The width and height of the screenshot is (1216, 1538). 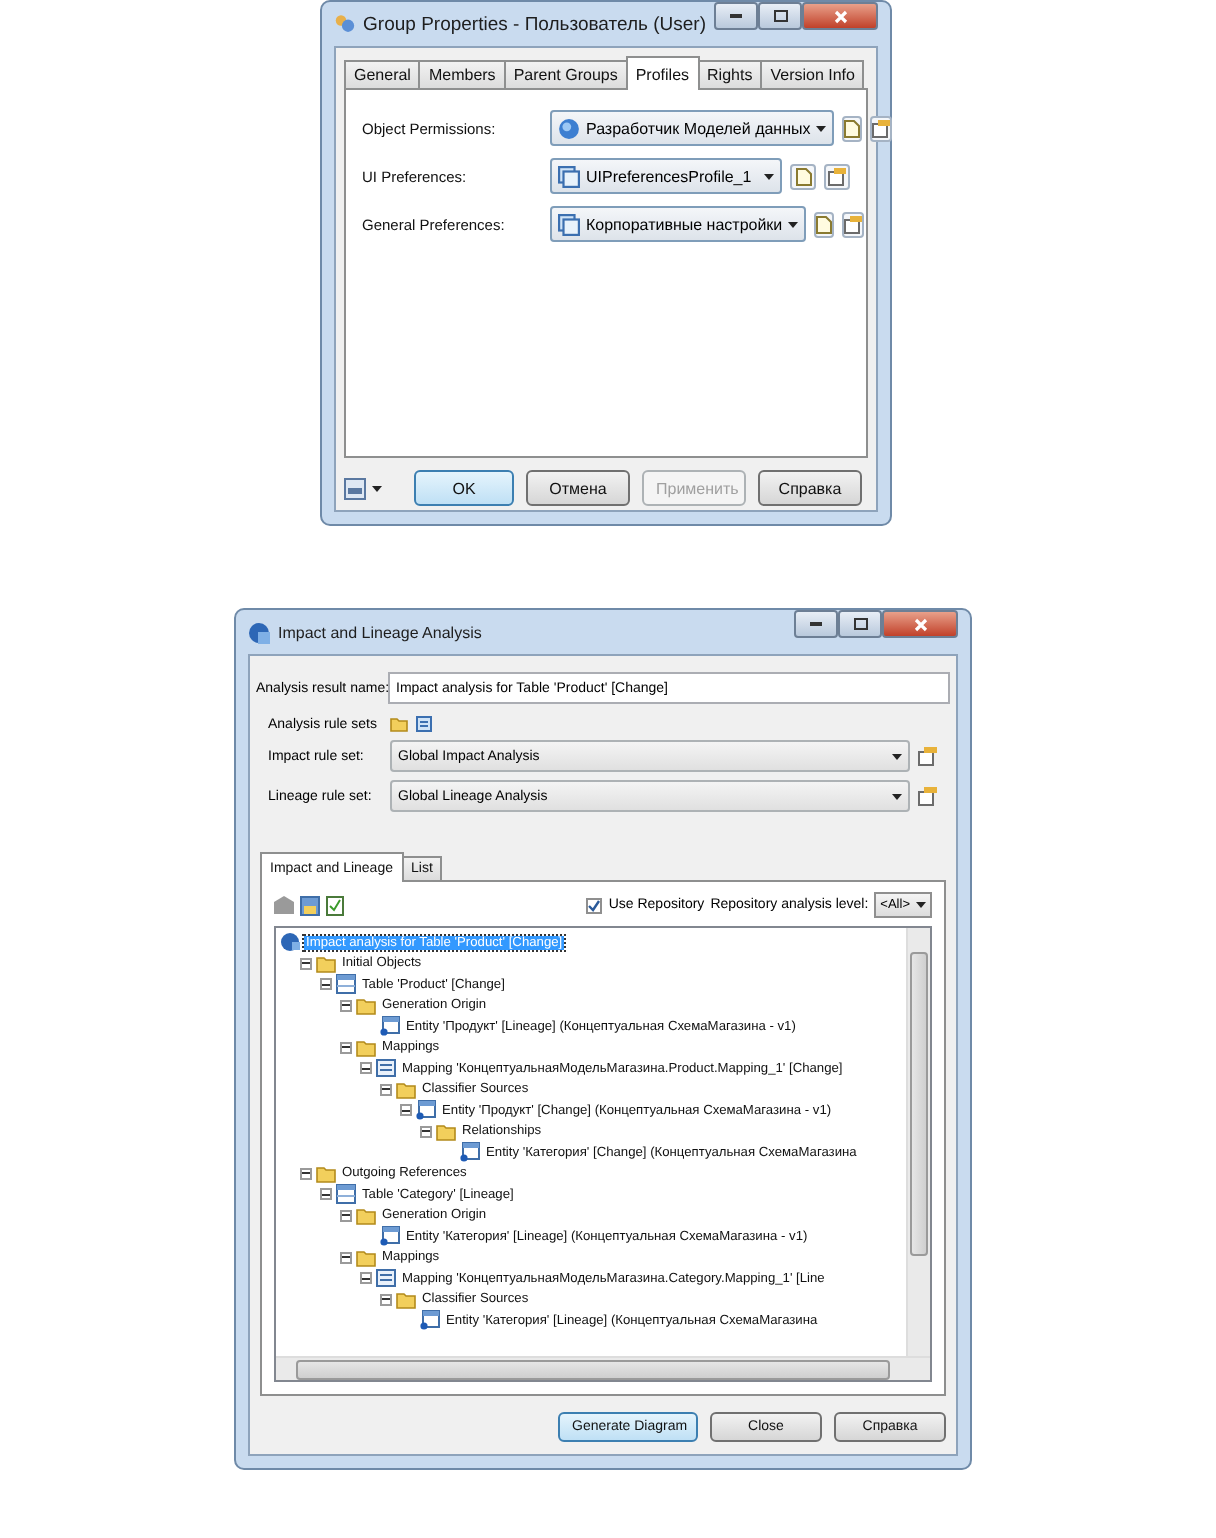 What do you see at coordinates (578, 488) in the screenshot?
I see `dialog-button: Отмена` at bounding box center [578, 488].